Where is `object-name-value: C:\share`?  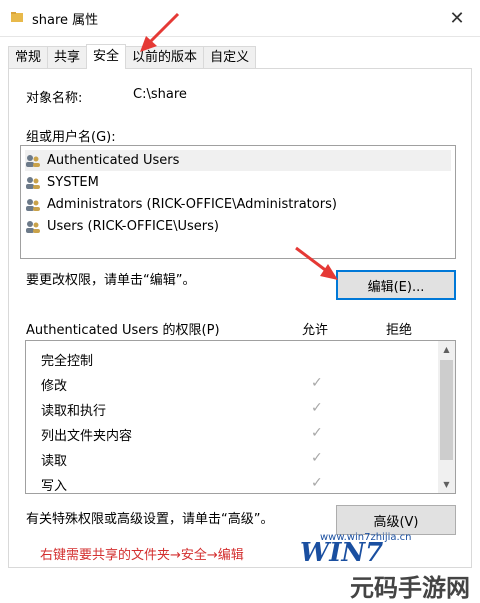 object-name-value: C:\share is located at coordinates (160, 94).